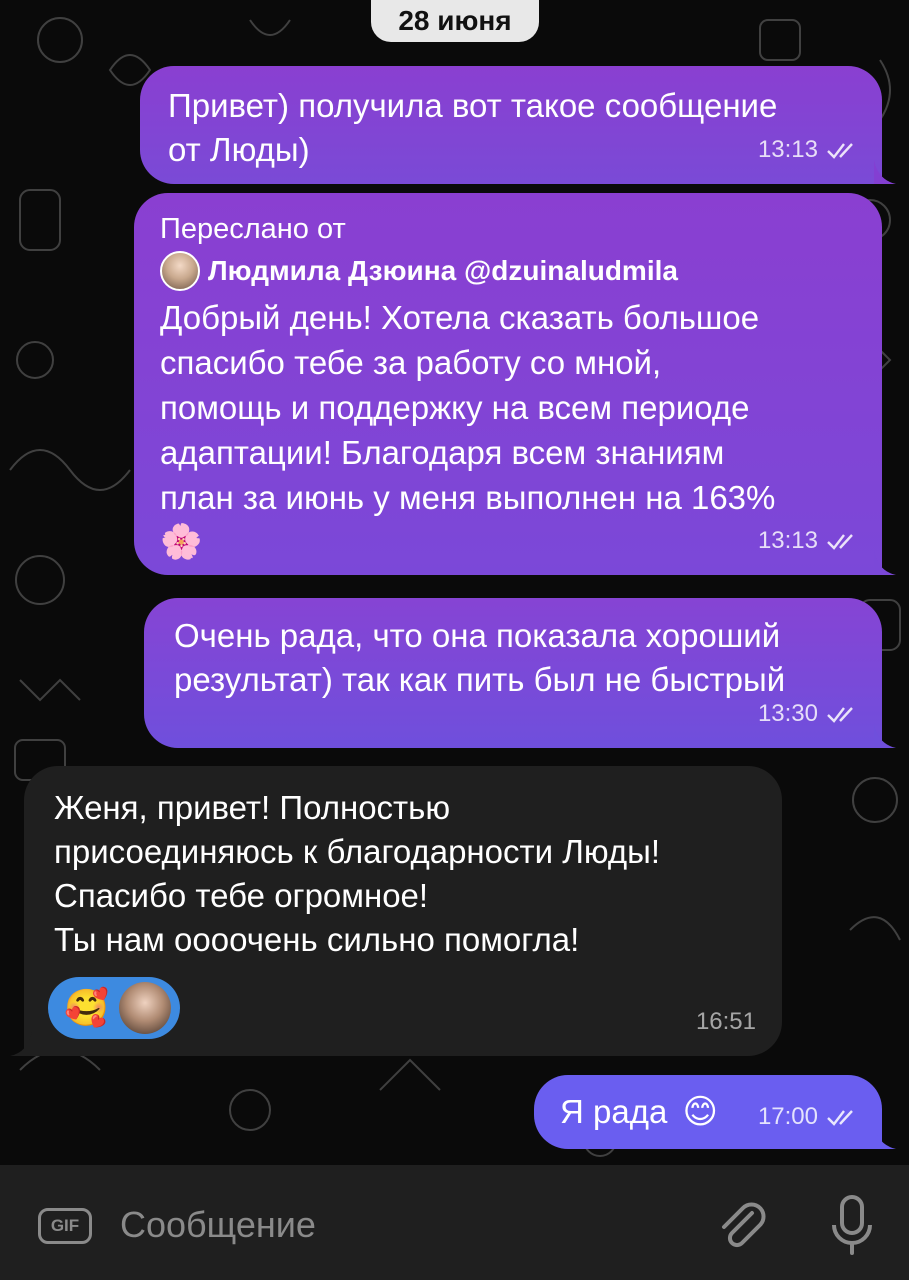  Describe the element at coordinates (455, 21) in the screenshot. I see `date-separator: 28 июня` at that location.